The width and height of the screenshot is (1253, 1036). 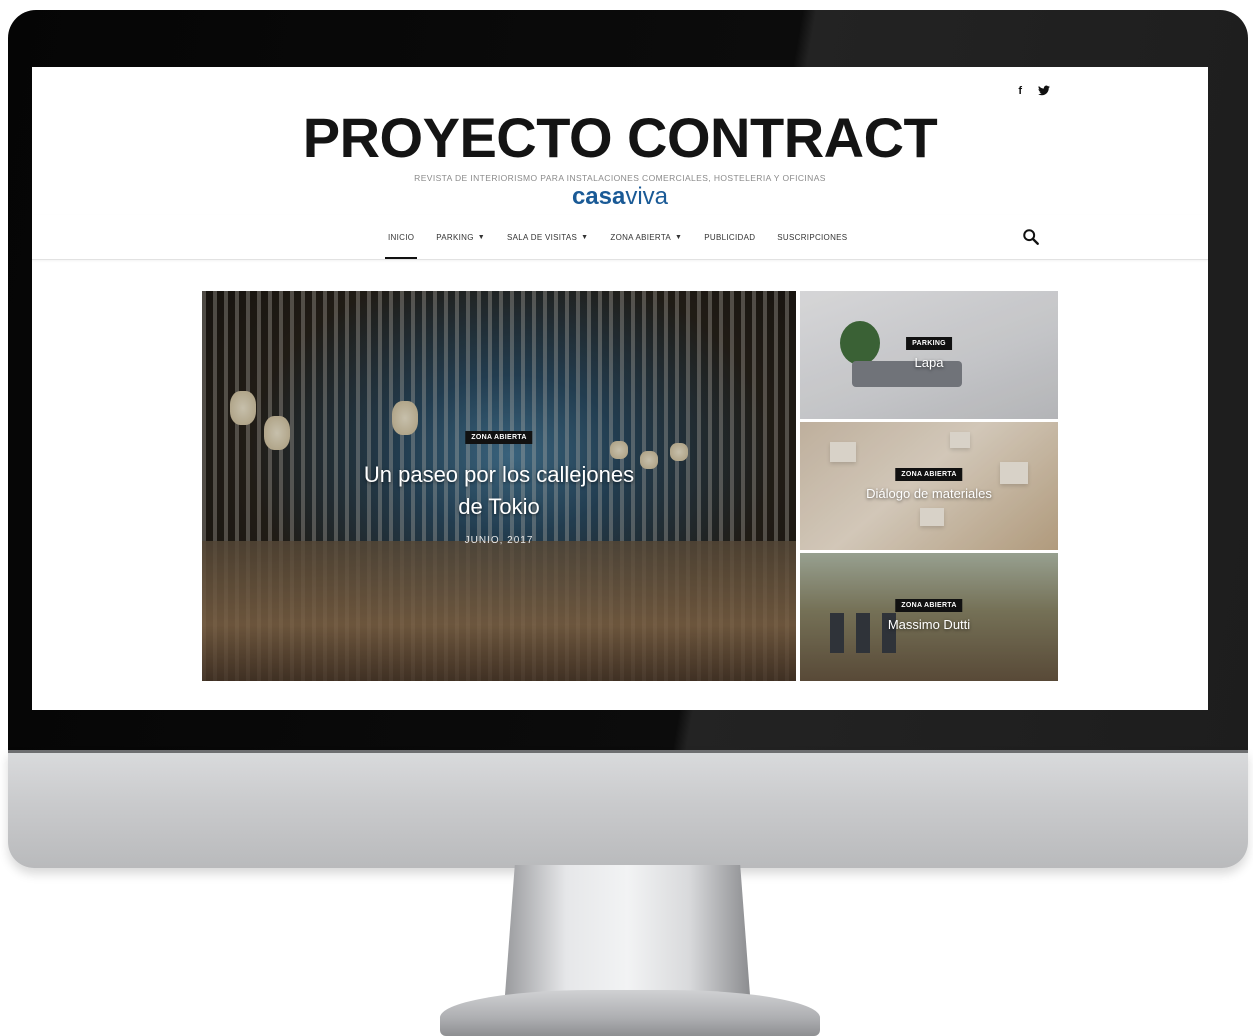 What do you see at coordinates (1020, 92) in the screenshot?
I see `facebook-icon: f` at bounding box center [1020, 92].